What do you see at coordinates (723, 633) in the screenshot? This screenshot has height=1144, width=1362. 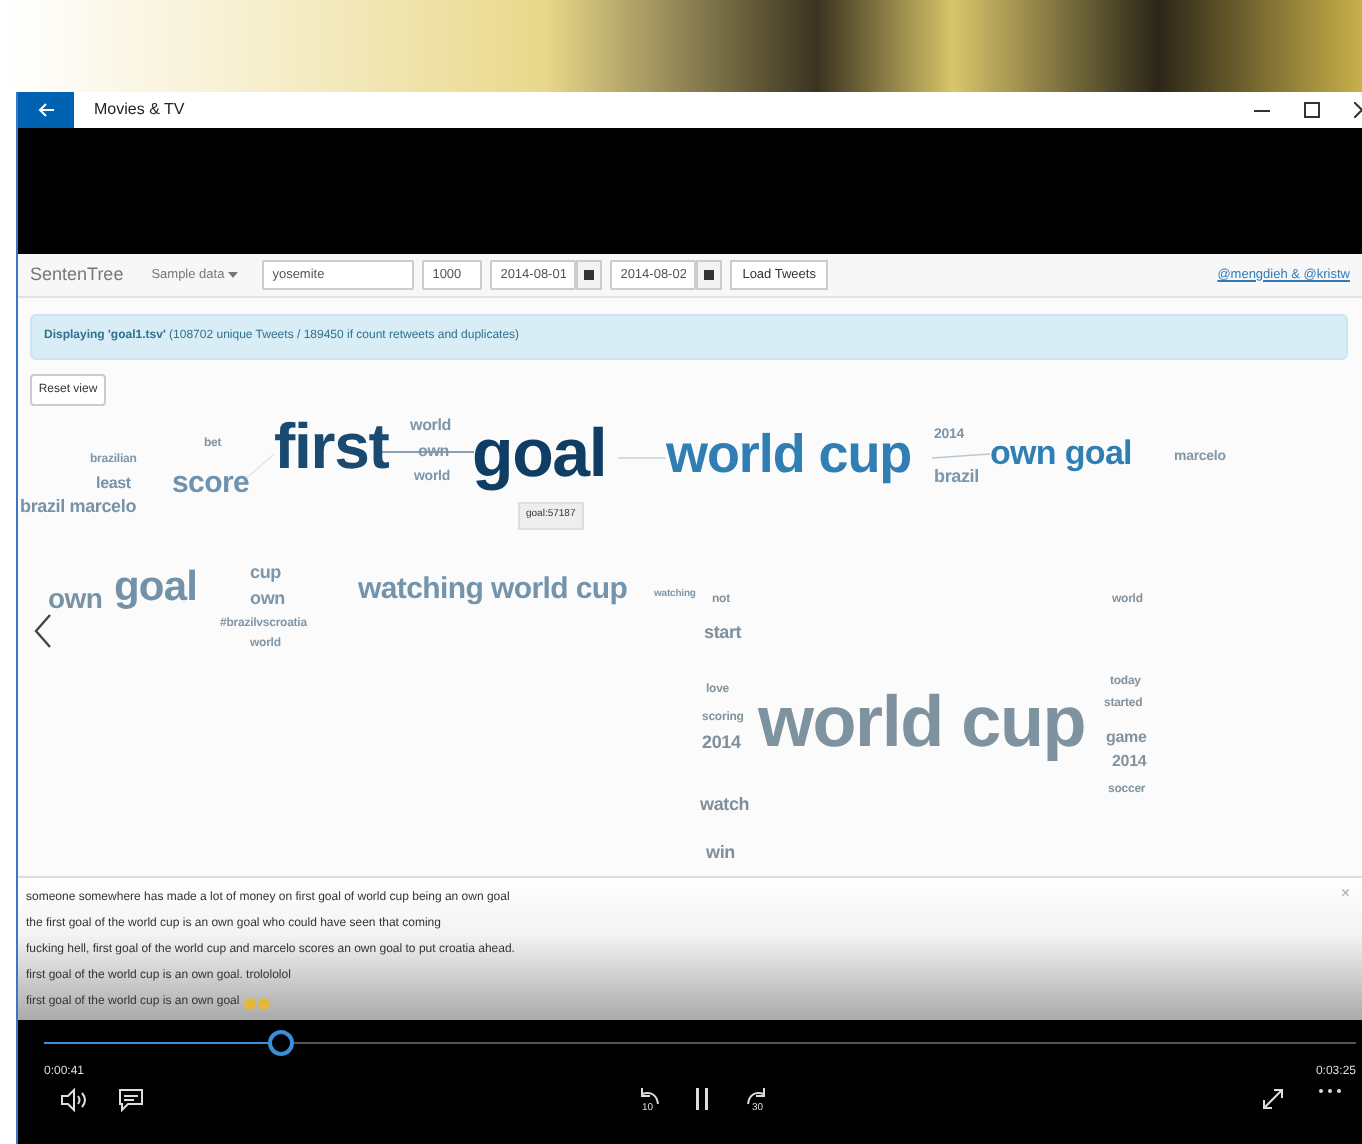 I see `tree-word: start` at bounding box center [723, 633].